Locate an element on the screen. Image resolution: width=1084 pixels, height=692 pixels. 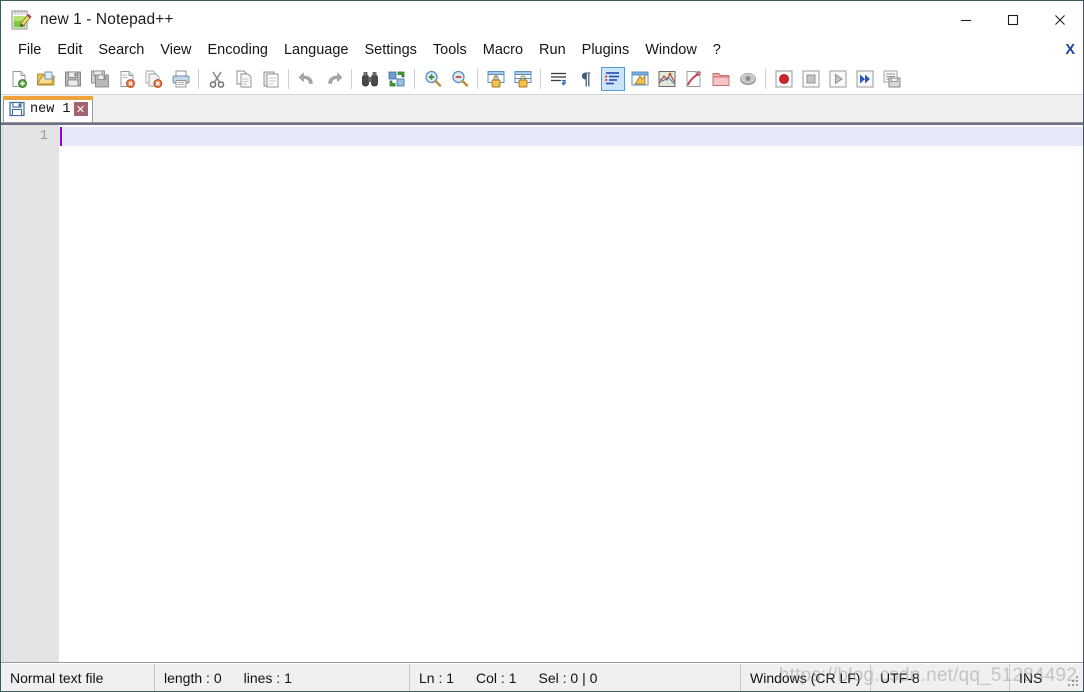
sync-horizontal-scroll-icon is located at coordinates (523, 79).